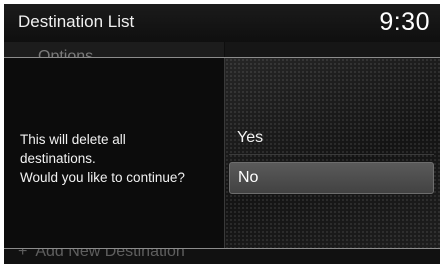  I want to click on dialog-message-line: This will delete all, so click(73, 139).